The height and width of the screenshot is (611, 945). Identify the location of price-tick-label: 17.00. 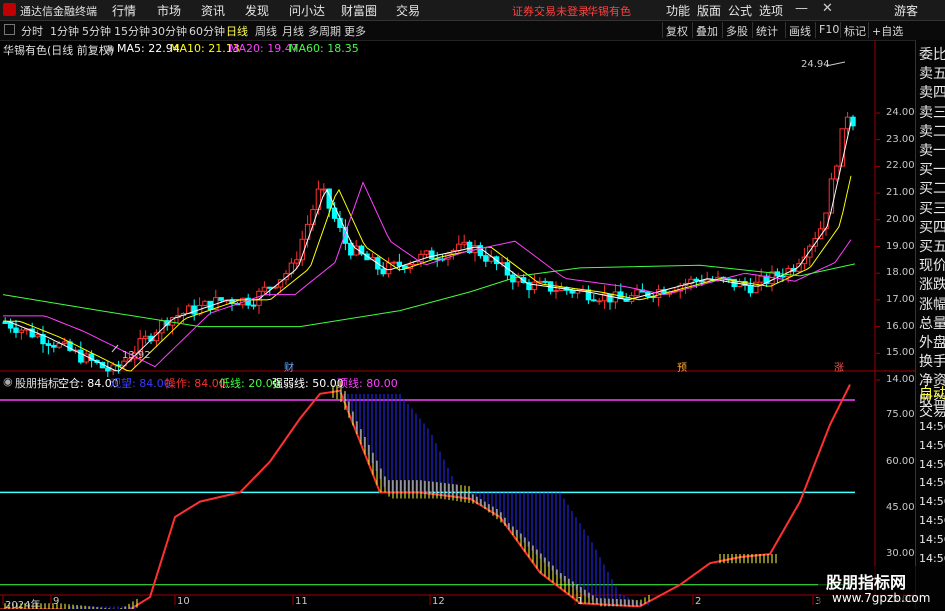
(900, 299).